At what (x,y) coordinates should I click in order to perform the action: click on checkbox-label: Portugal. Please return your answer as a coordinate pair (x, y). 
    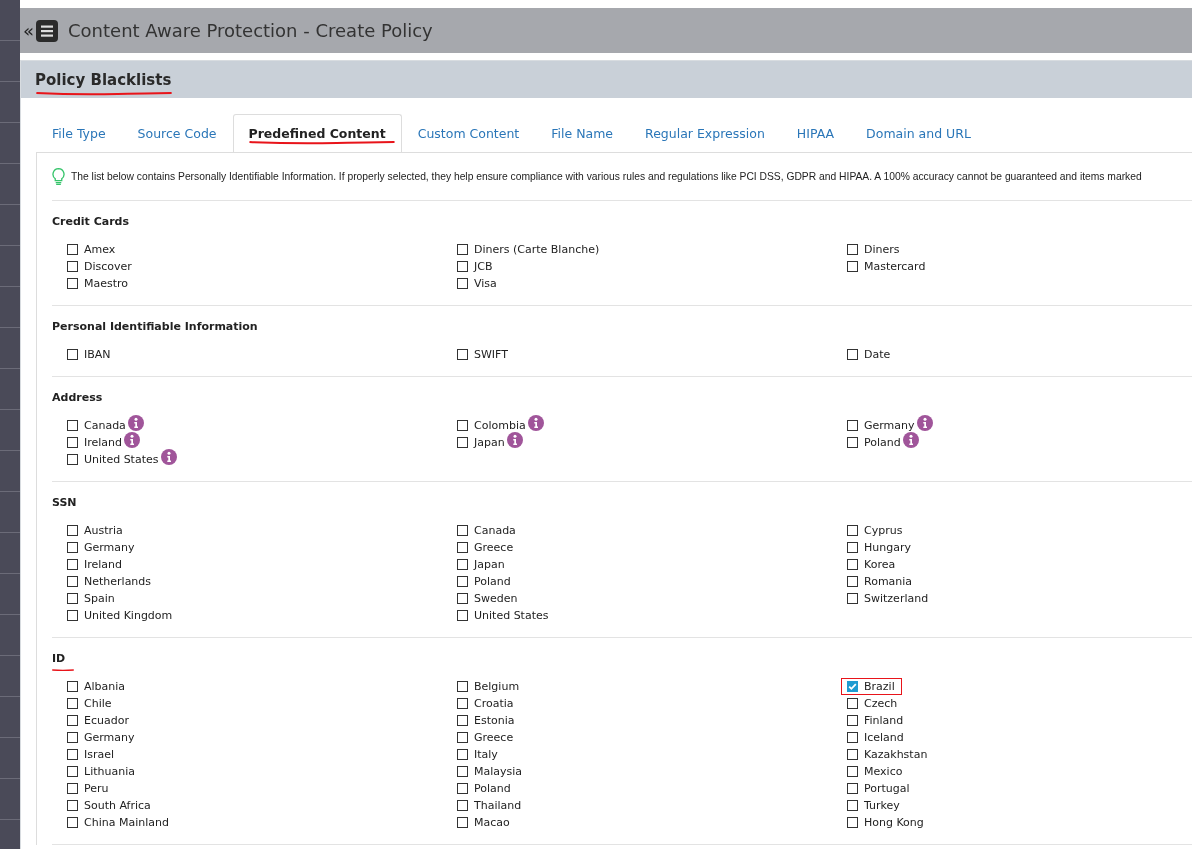
    Looking at the image, I should click on (887, 788).